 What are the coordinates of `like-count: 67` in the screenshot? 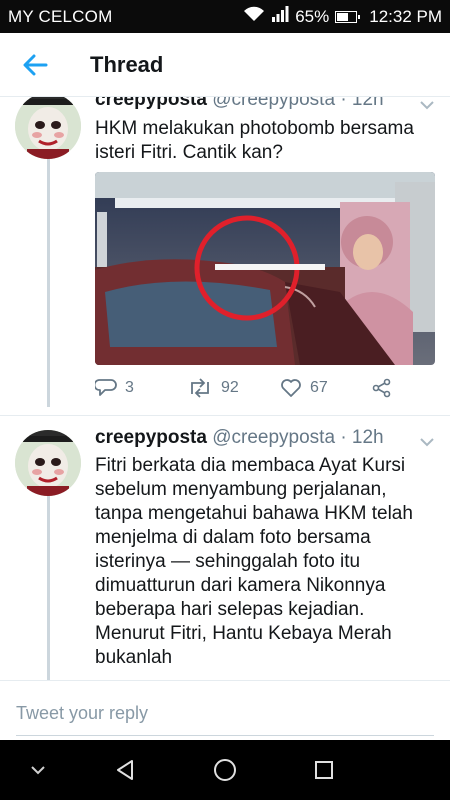 It's located at (319, 387).